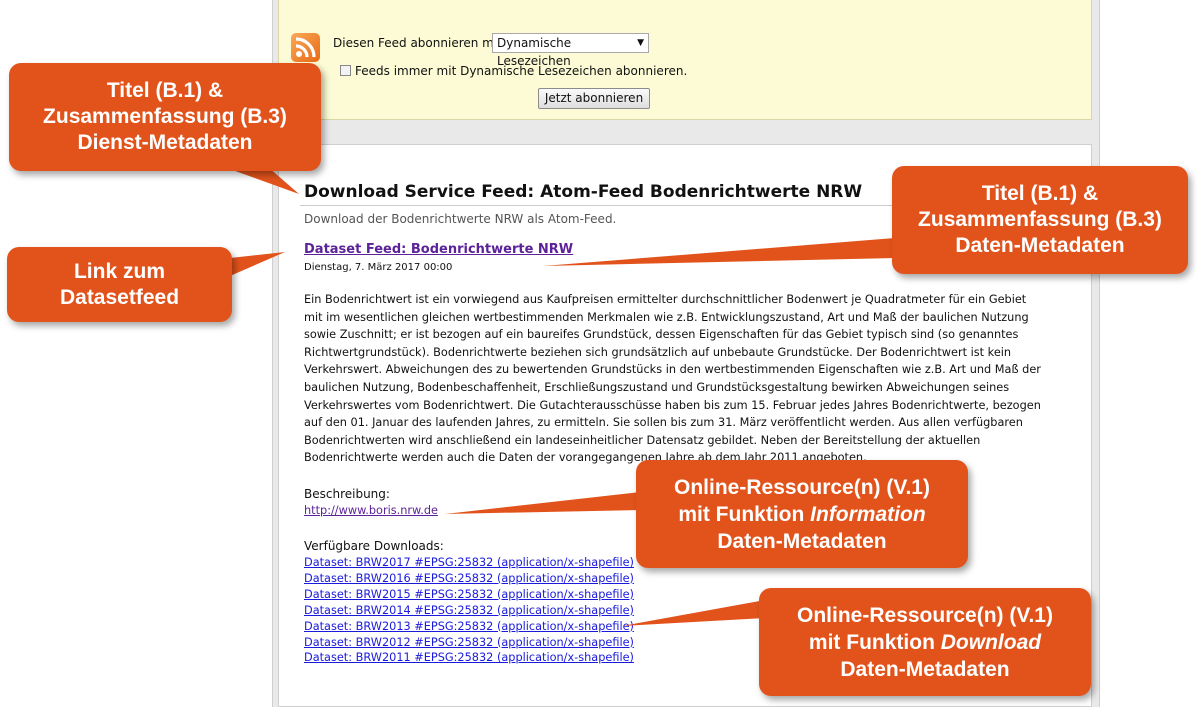 The height and width of the screenshot is (707, 1198). Describe the element at coordinates (119, 271) in the screenshot. I see `callout-line: Link zum` at that location.